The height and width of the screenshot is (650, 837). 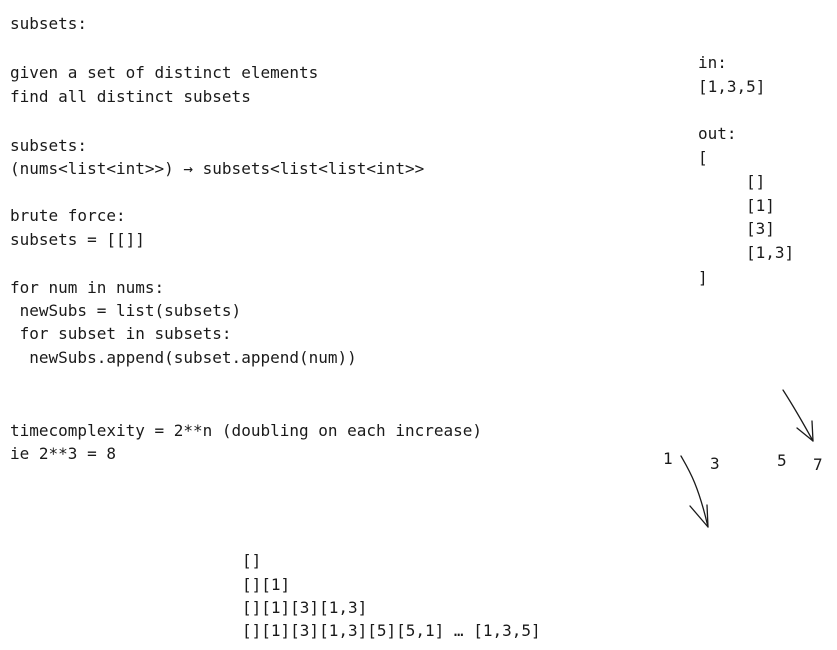 What do you see at coordinates (266, 584) in the screenshot?
I see `growth-line-2: [][1]` at bounding box center [266, 584].